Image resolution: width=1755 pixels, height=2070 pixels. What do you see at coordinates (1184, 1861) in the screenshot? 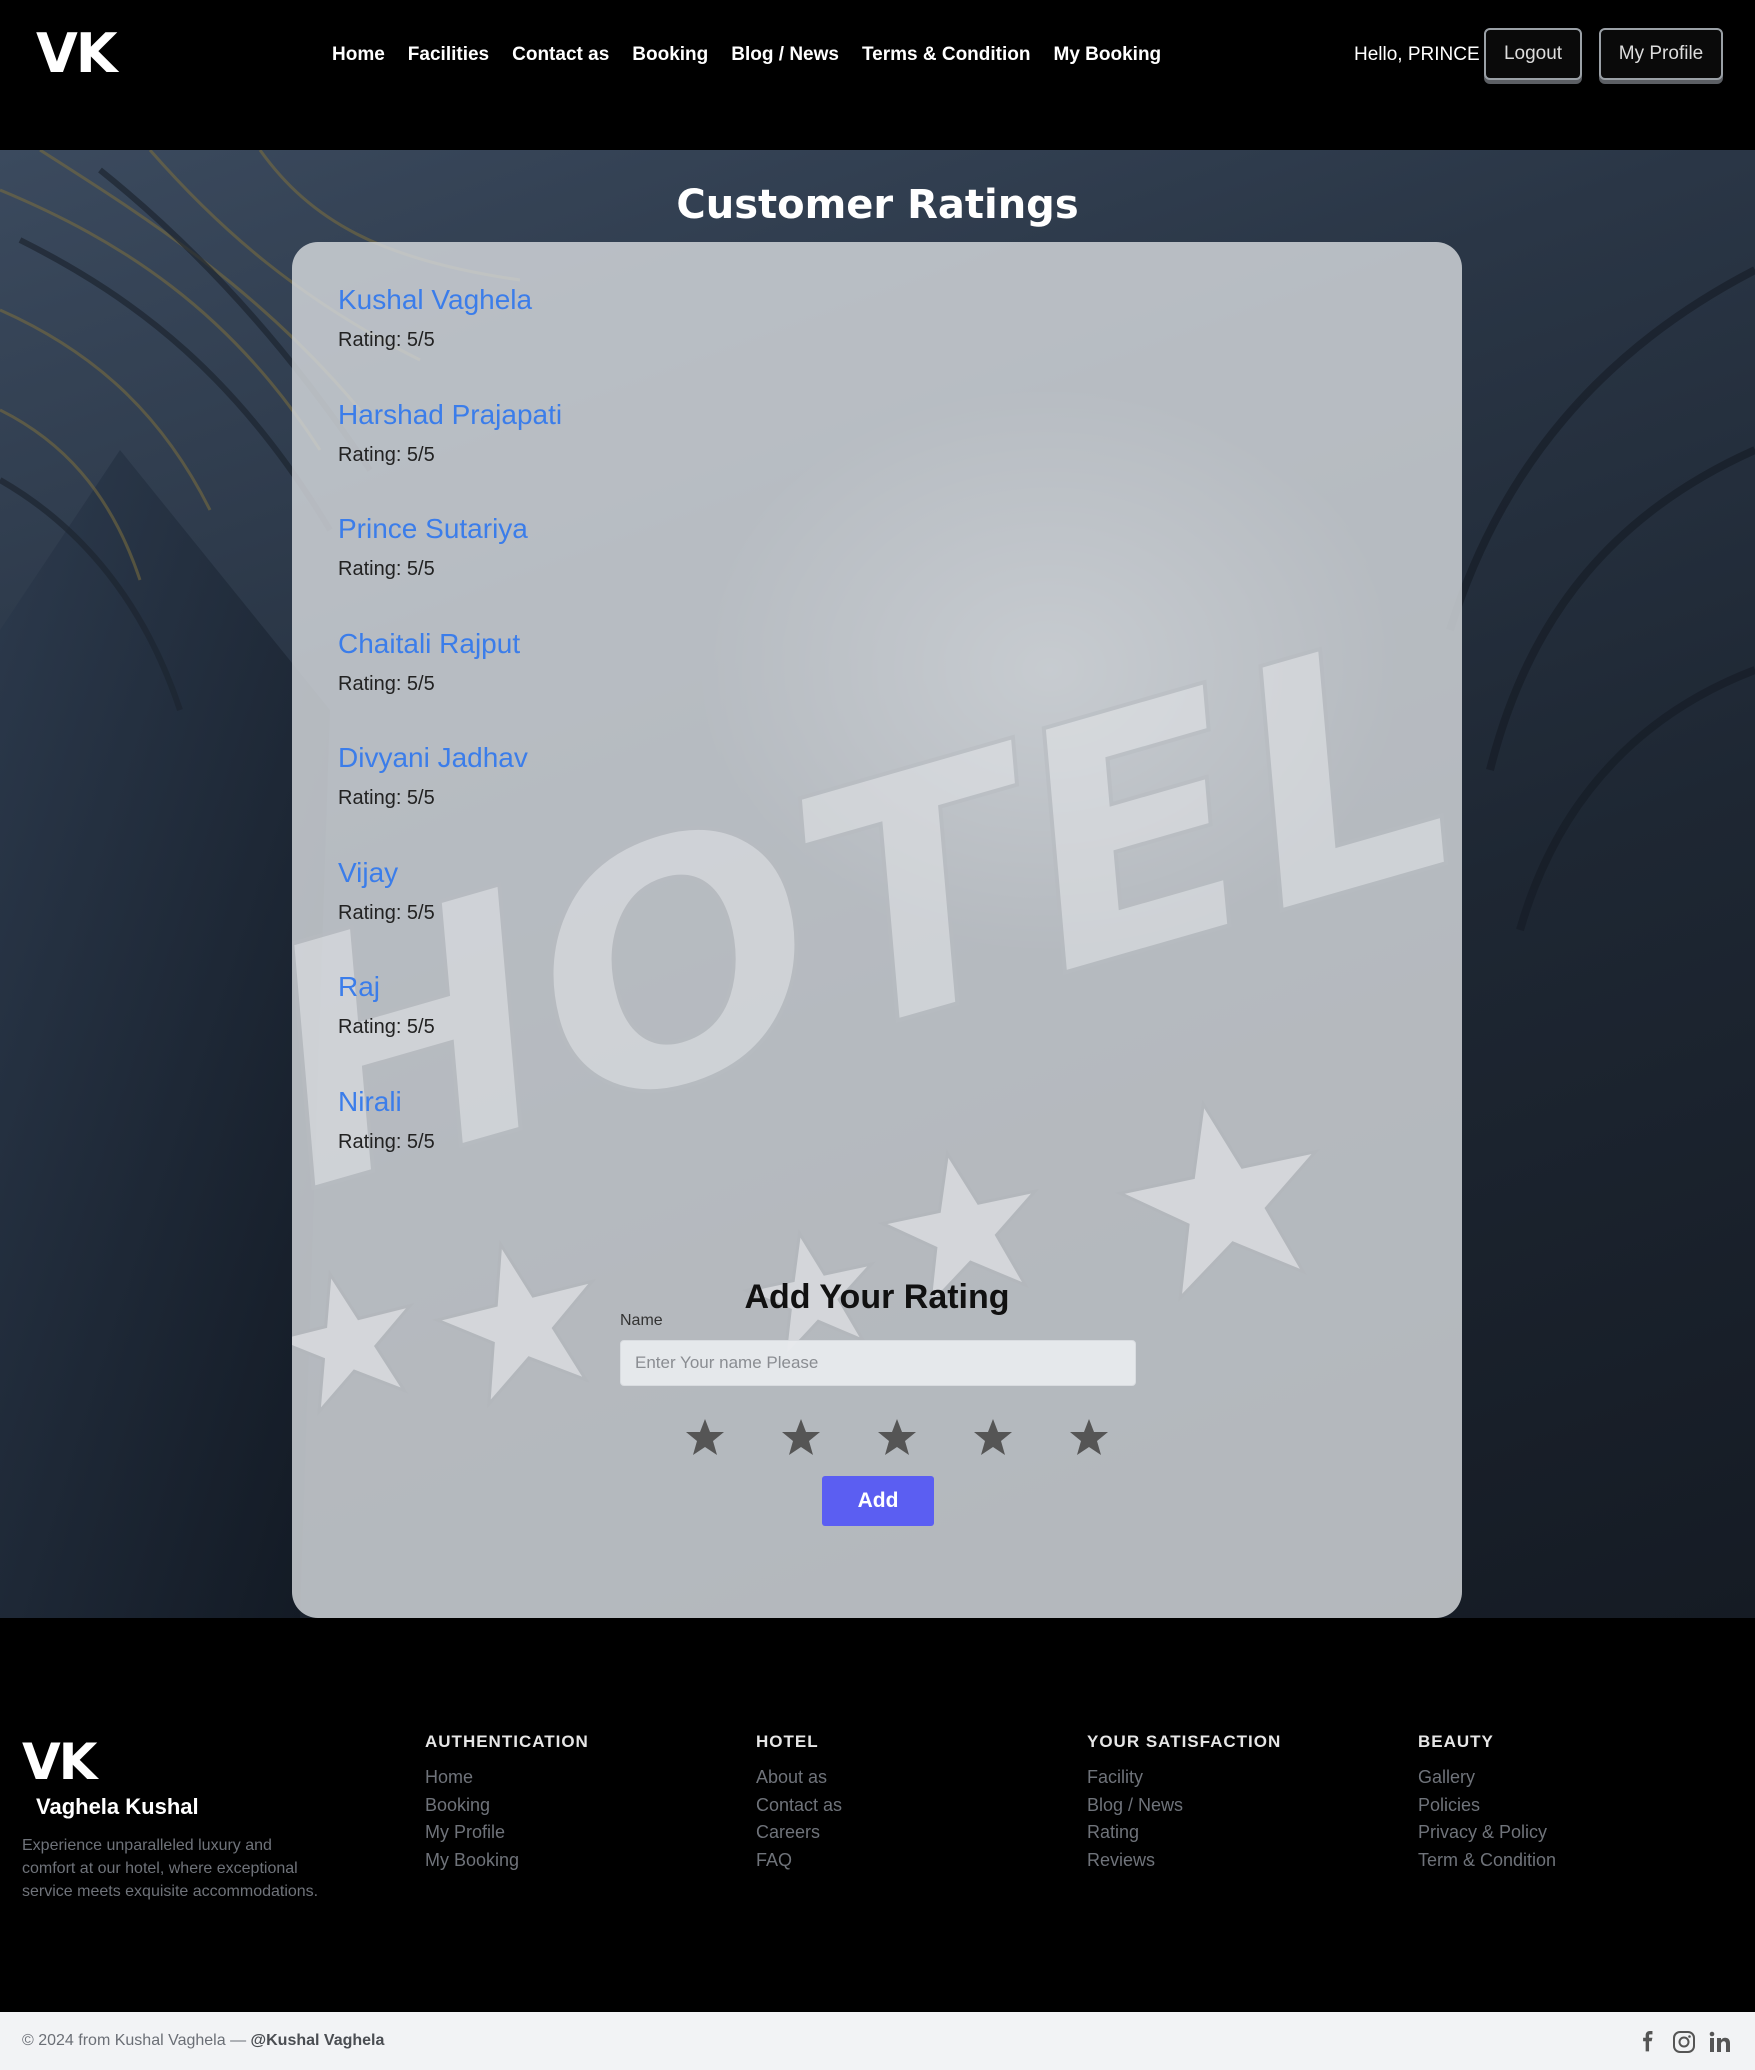
I see `footer-link-reviews: Reviews` at bounding box center [1184, 1861].